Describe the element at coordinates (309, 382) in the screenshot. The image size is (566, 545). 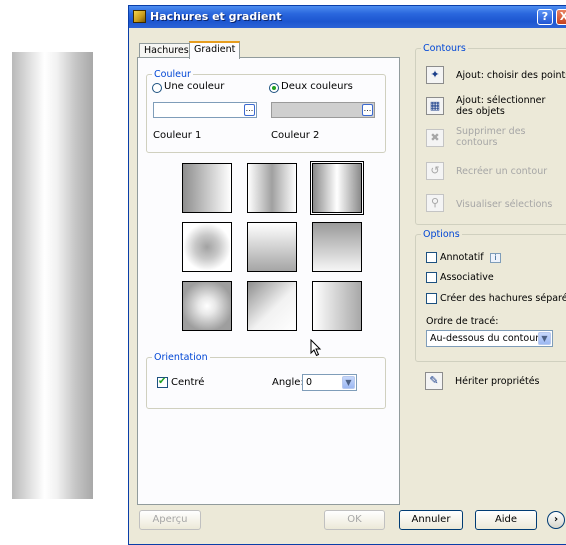
I see `angle-value: 0` at that location.